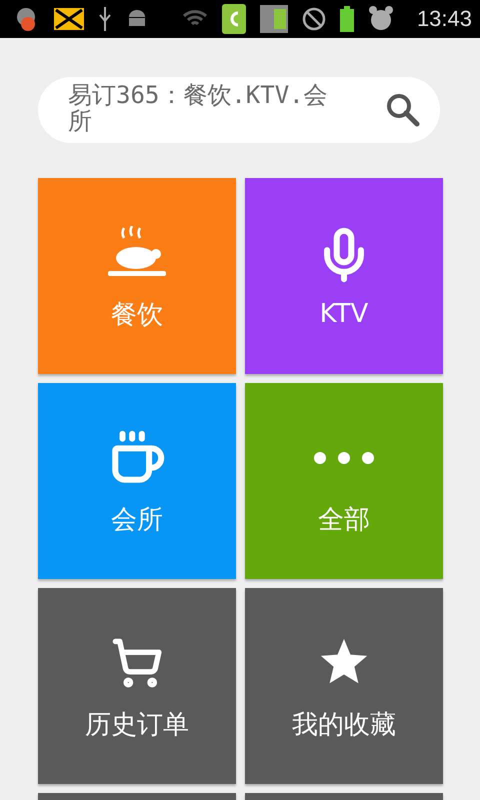 This screenshot has height=800, width=480. Describe the element at coordinates (344, 457) in the screenshot. I see `more-icon` at that location.